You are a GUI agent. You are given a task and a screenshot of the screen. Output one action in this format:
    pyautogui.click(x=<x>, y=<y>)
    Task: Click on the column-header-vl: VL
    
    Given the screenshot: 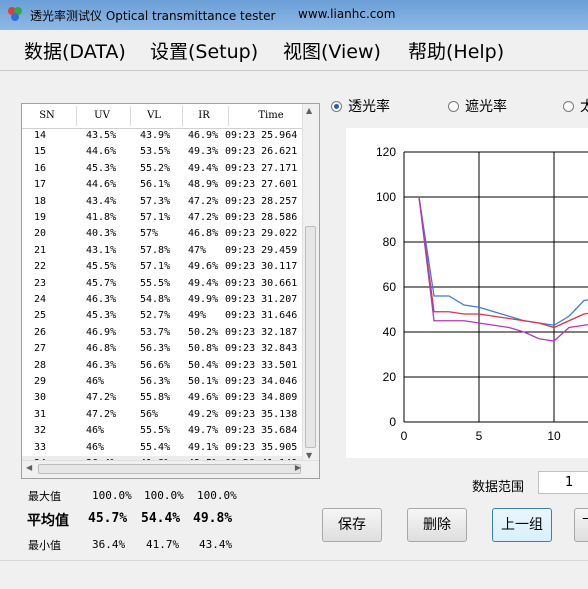 What is the action you would take?
    pyautogui.click(x=154, y=115)
    